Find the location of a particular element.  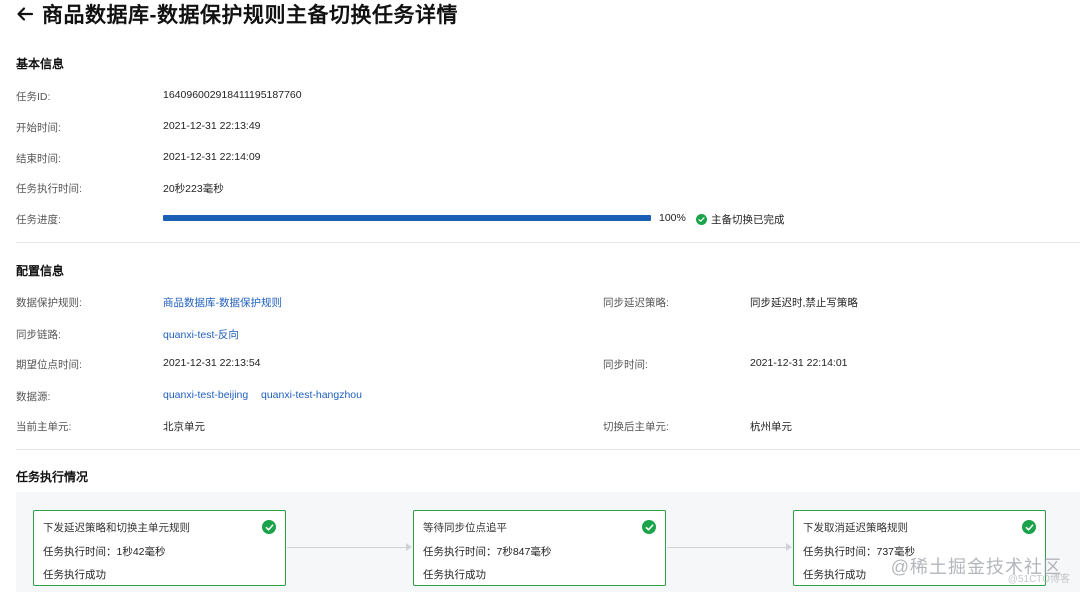

watermark-sub: @51CTO博客 is located at coordinates (1038, 579).